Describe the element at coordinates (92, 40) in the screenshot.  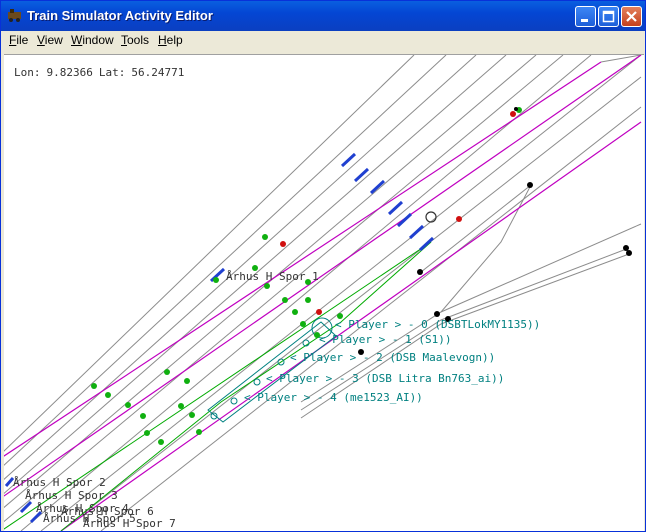
I see `menu-window: Window` at that location.